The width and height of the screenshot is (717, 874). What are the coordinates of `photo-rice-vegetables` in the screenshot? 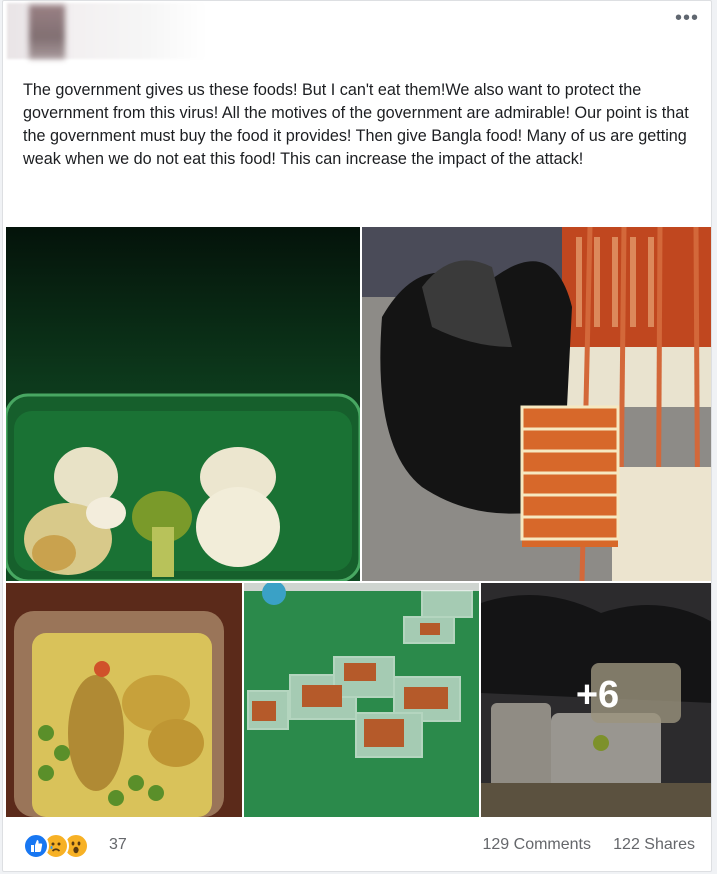 It's located at (124, 700).